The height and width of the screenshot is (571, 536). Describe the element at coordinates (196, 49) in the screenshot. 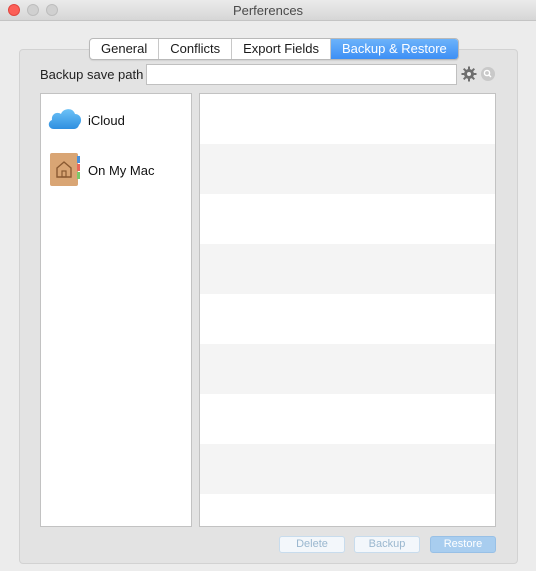

I see `tab-conflicts: Conflicts` at that location.